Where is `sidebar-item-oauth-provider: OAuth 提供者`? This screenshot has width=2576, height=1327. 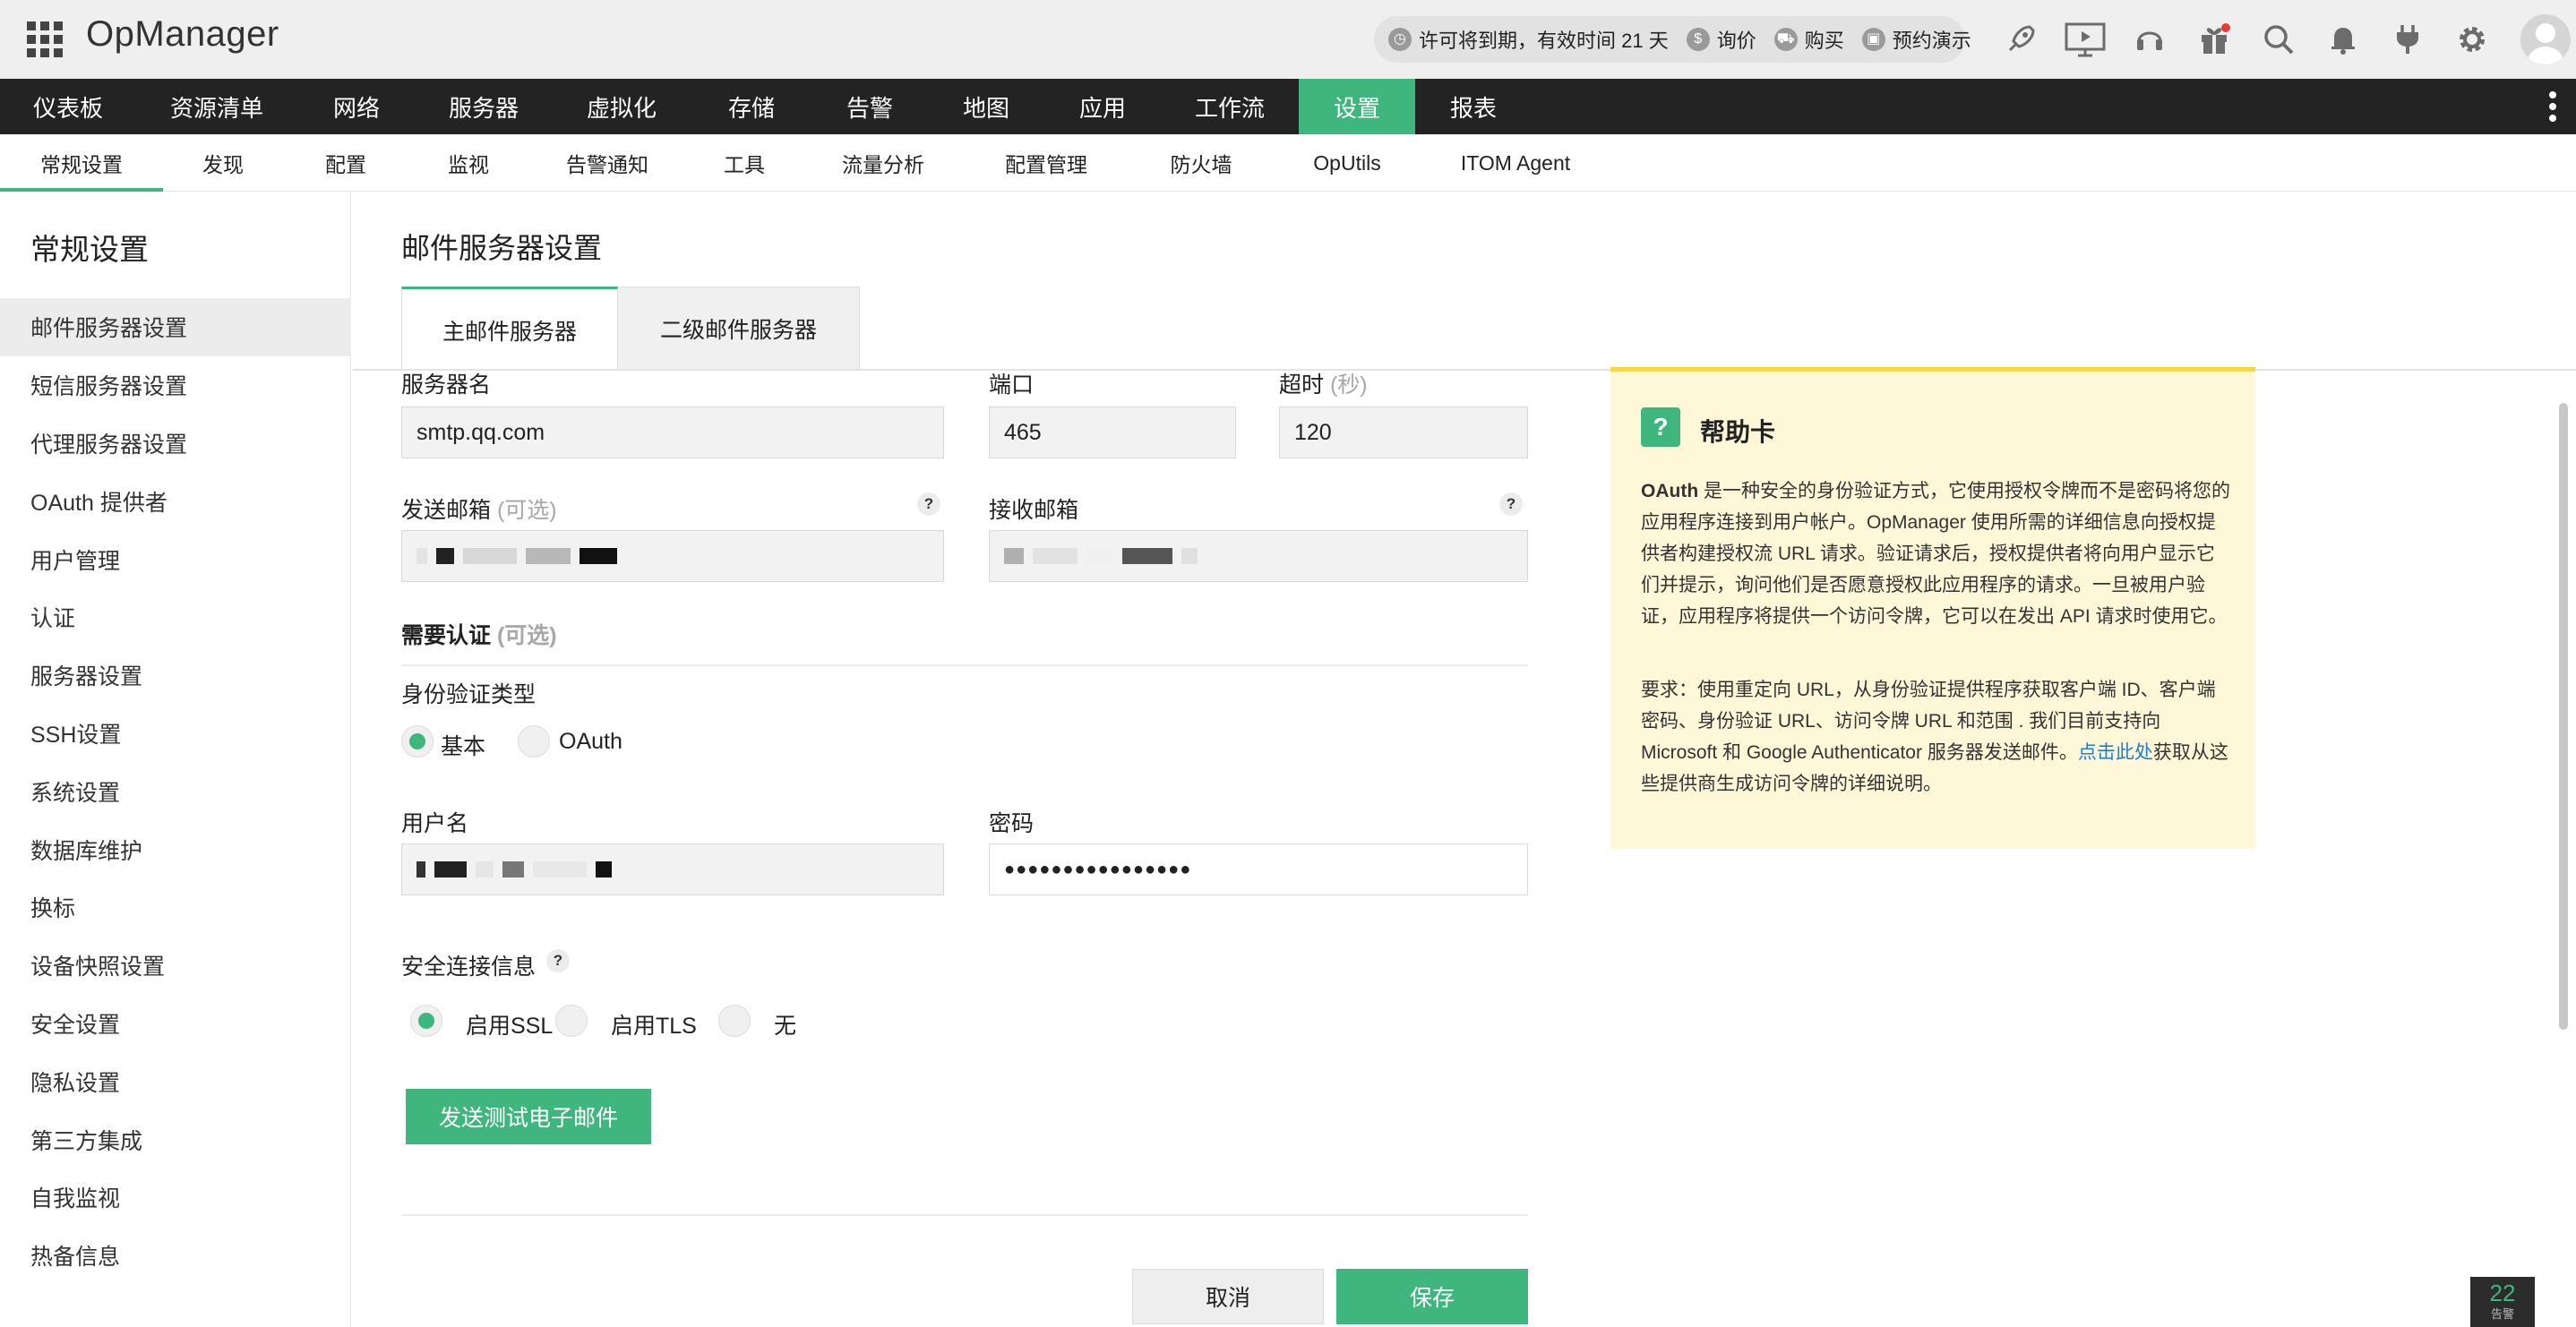 sidebar-item-oauth-provider: OAuth 提供者 is located at coordinates (175, 501).